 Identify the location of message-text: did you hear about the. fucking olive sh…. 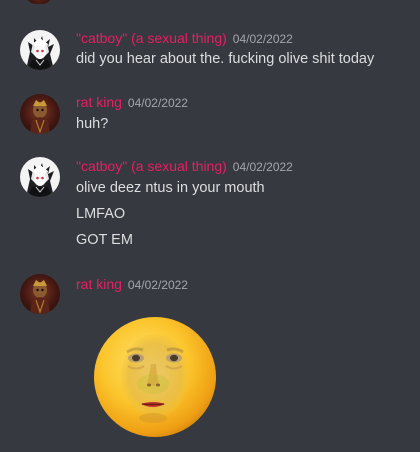
(225, 59).